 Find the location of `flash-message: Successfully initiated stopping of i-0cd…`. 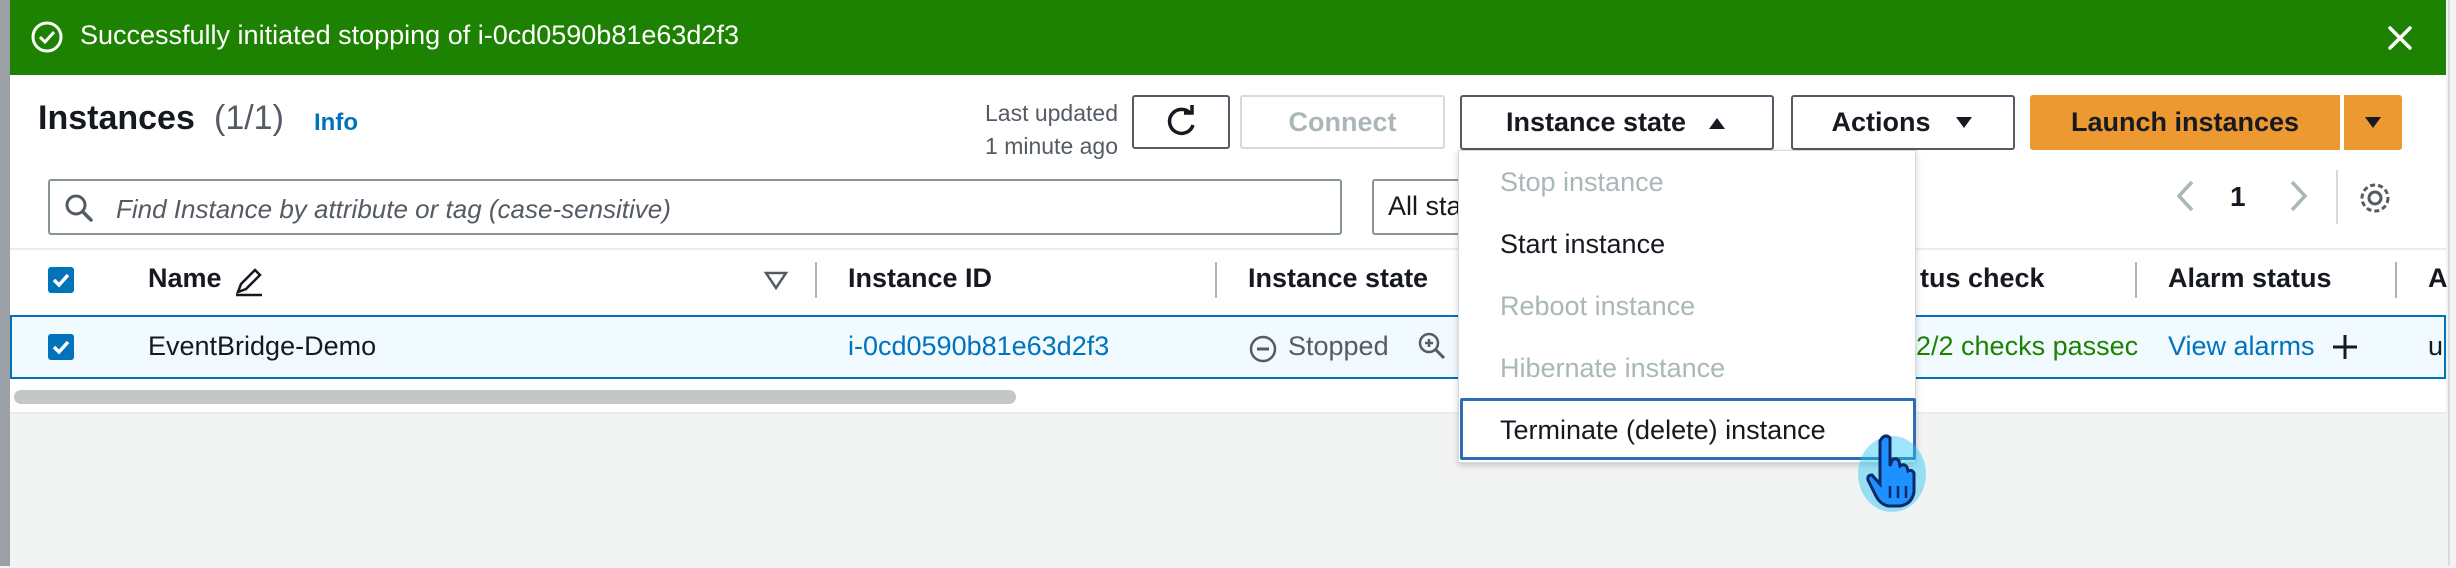

flash-message: Successfully initiated stopping of i-0cd… is located at coordinates (409, 35).